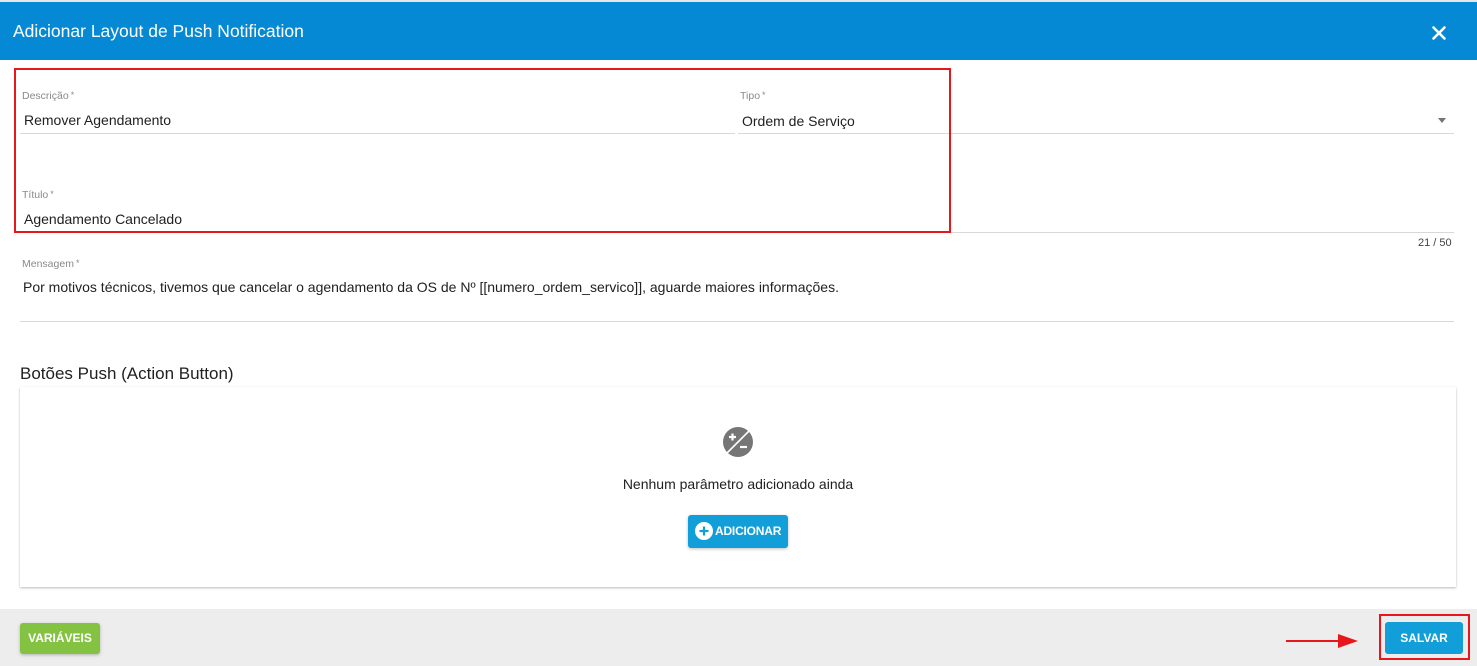 Image resolution: width=1477 pixels, height=666 pixels. Describe the element at coordinates (377, 112) in the screenshot. I see `descricao-field: Descrição * Remover Agendamento` at that location.